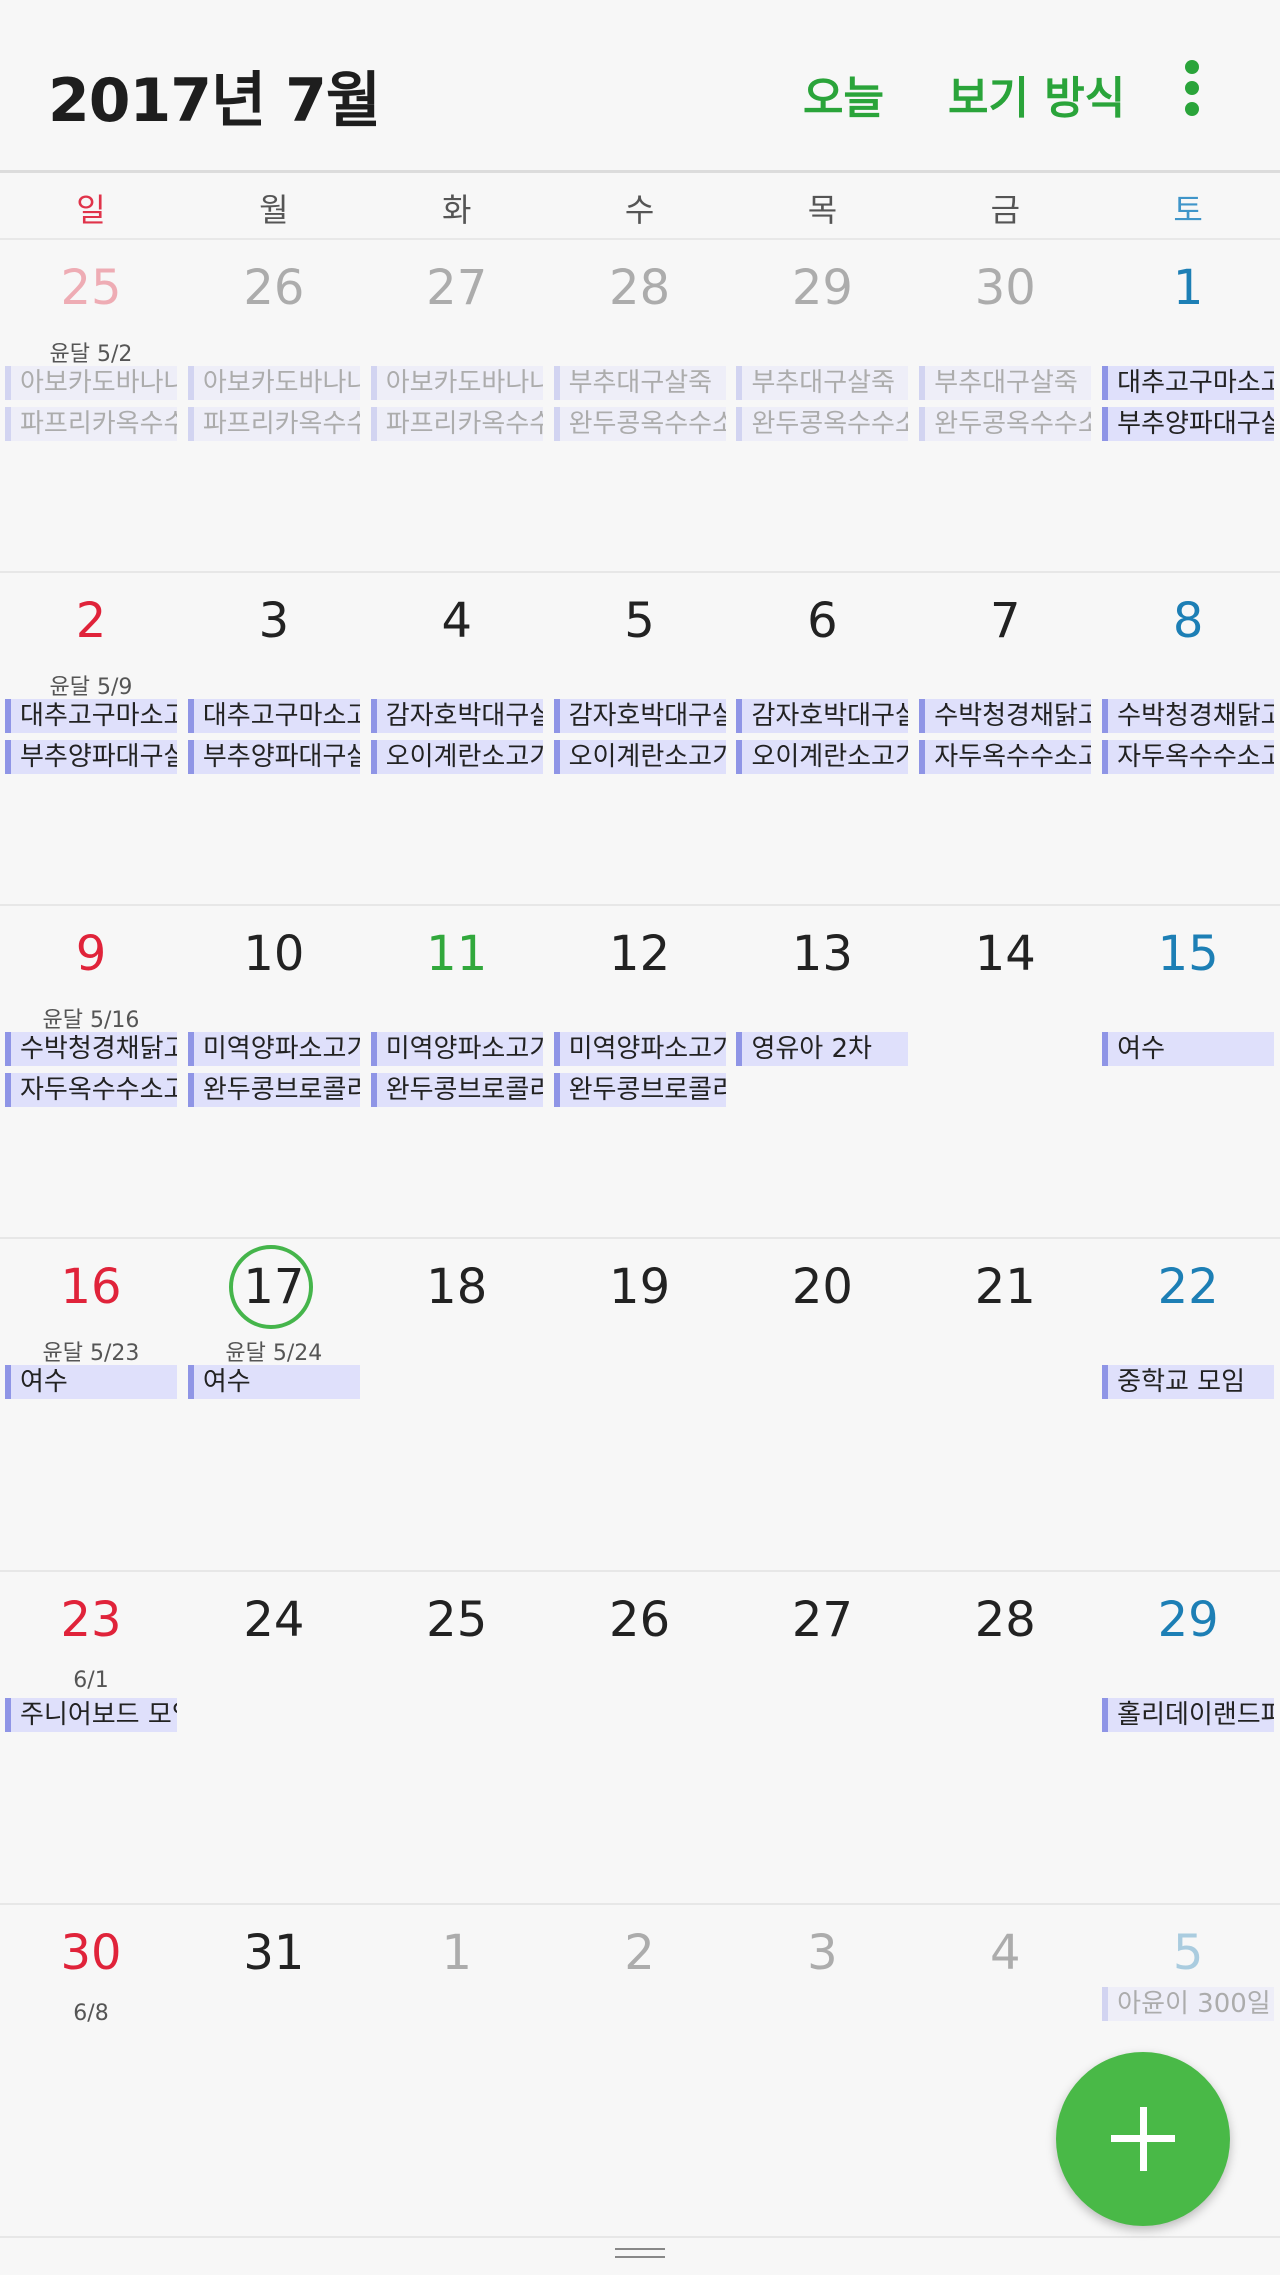 The height and width of the screenshot is (2275, 1280). Describe the element at coordinates (822, 1049) in the screenshot. I see `event-chip: 영유아 2차` at that location.